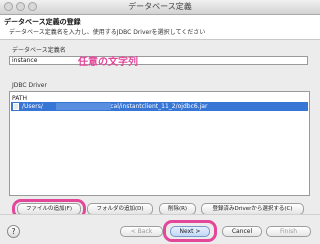 The width and height of the screenshot is (320, 244). Describe the element at coordinates (141, 231) in the screenshot. I see `back-button: < Back` at that location.